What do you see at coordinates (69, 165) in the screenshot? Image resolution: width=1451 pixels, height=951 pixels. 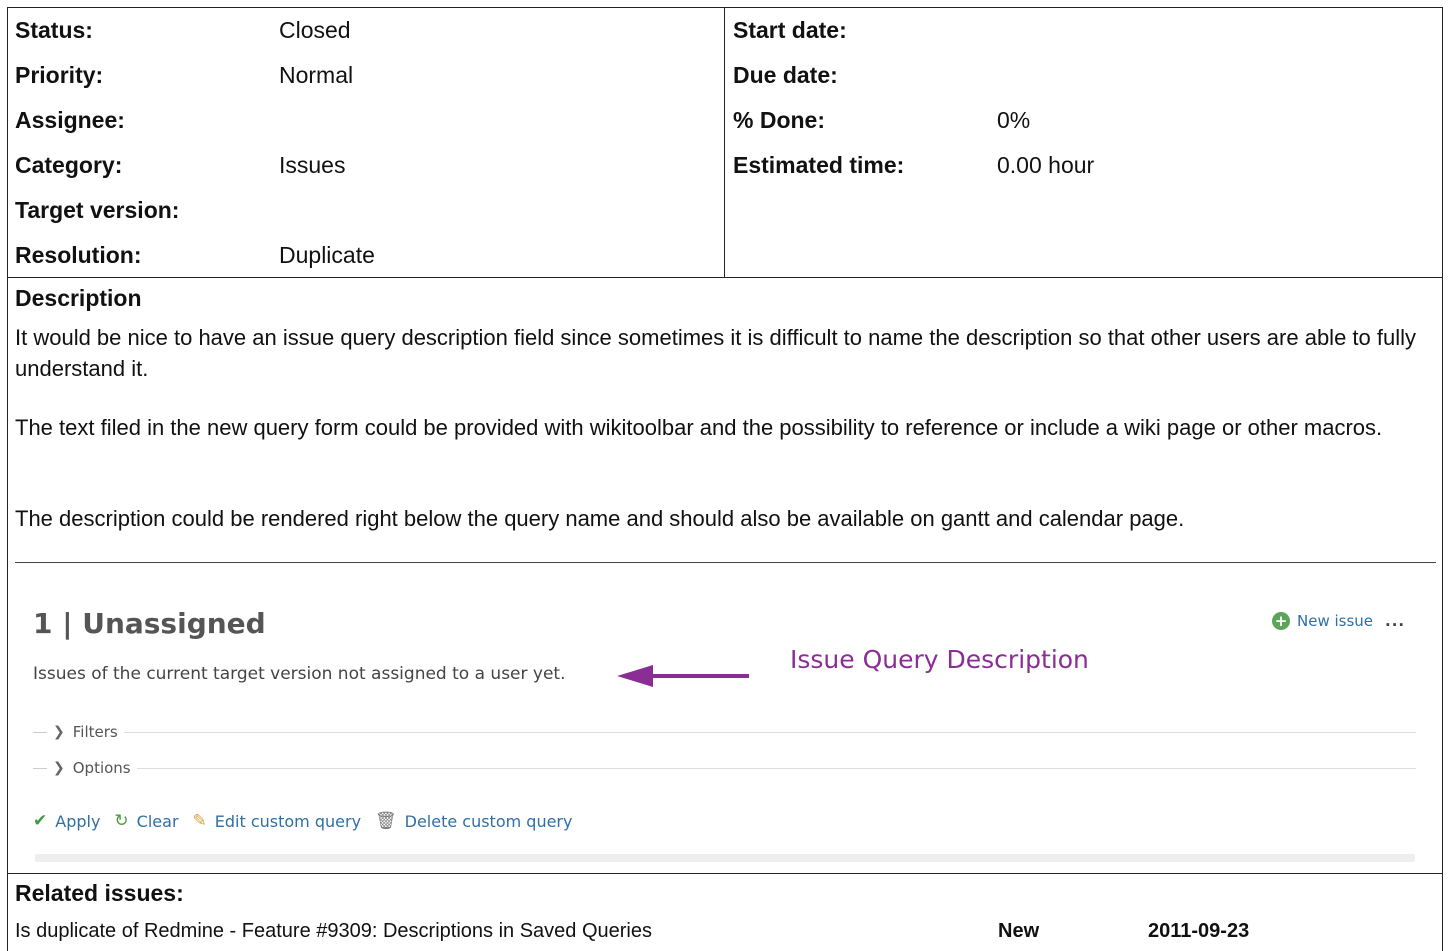 I see `category-label: Category:` at bounding box center [69, 165].